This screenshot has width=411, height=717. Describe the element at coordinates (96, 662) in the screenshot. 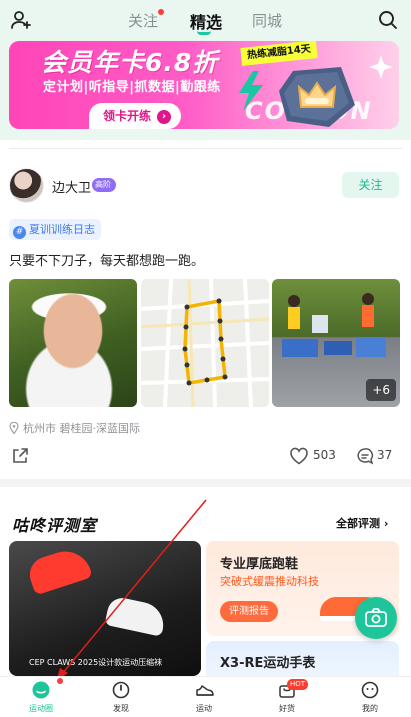

I see `review-card-caption: CEP CLAWS 2025设计款运动压缩袜` at that location.